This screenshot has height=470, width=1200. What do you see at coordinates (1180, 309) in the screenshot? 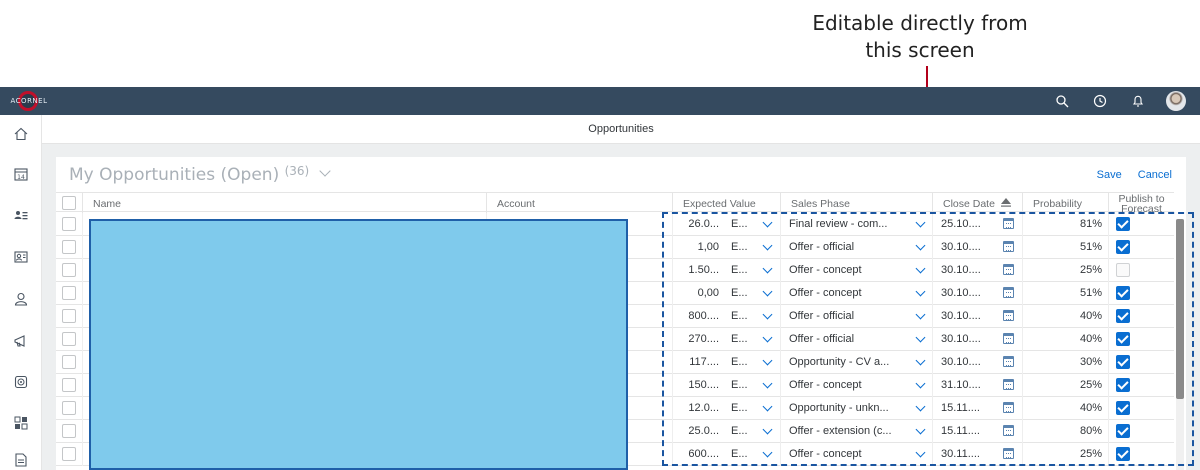
I see `table-scrollbar-thumb` at bounding box center [1180, 309].